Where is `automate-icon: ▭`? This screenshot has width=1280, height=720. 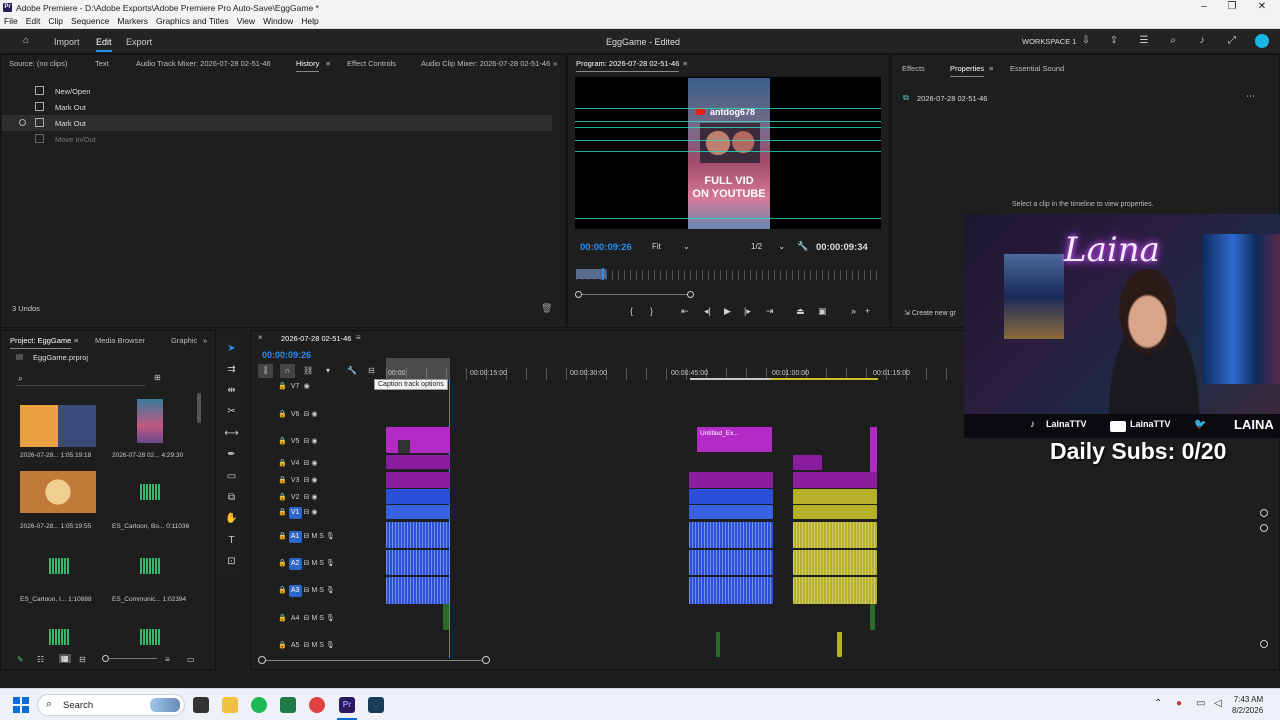
automate-icon: ▭ is located at coordinates (191, 659).